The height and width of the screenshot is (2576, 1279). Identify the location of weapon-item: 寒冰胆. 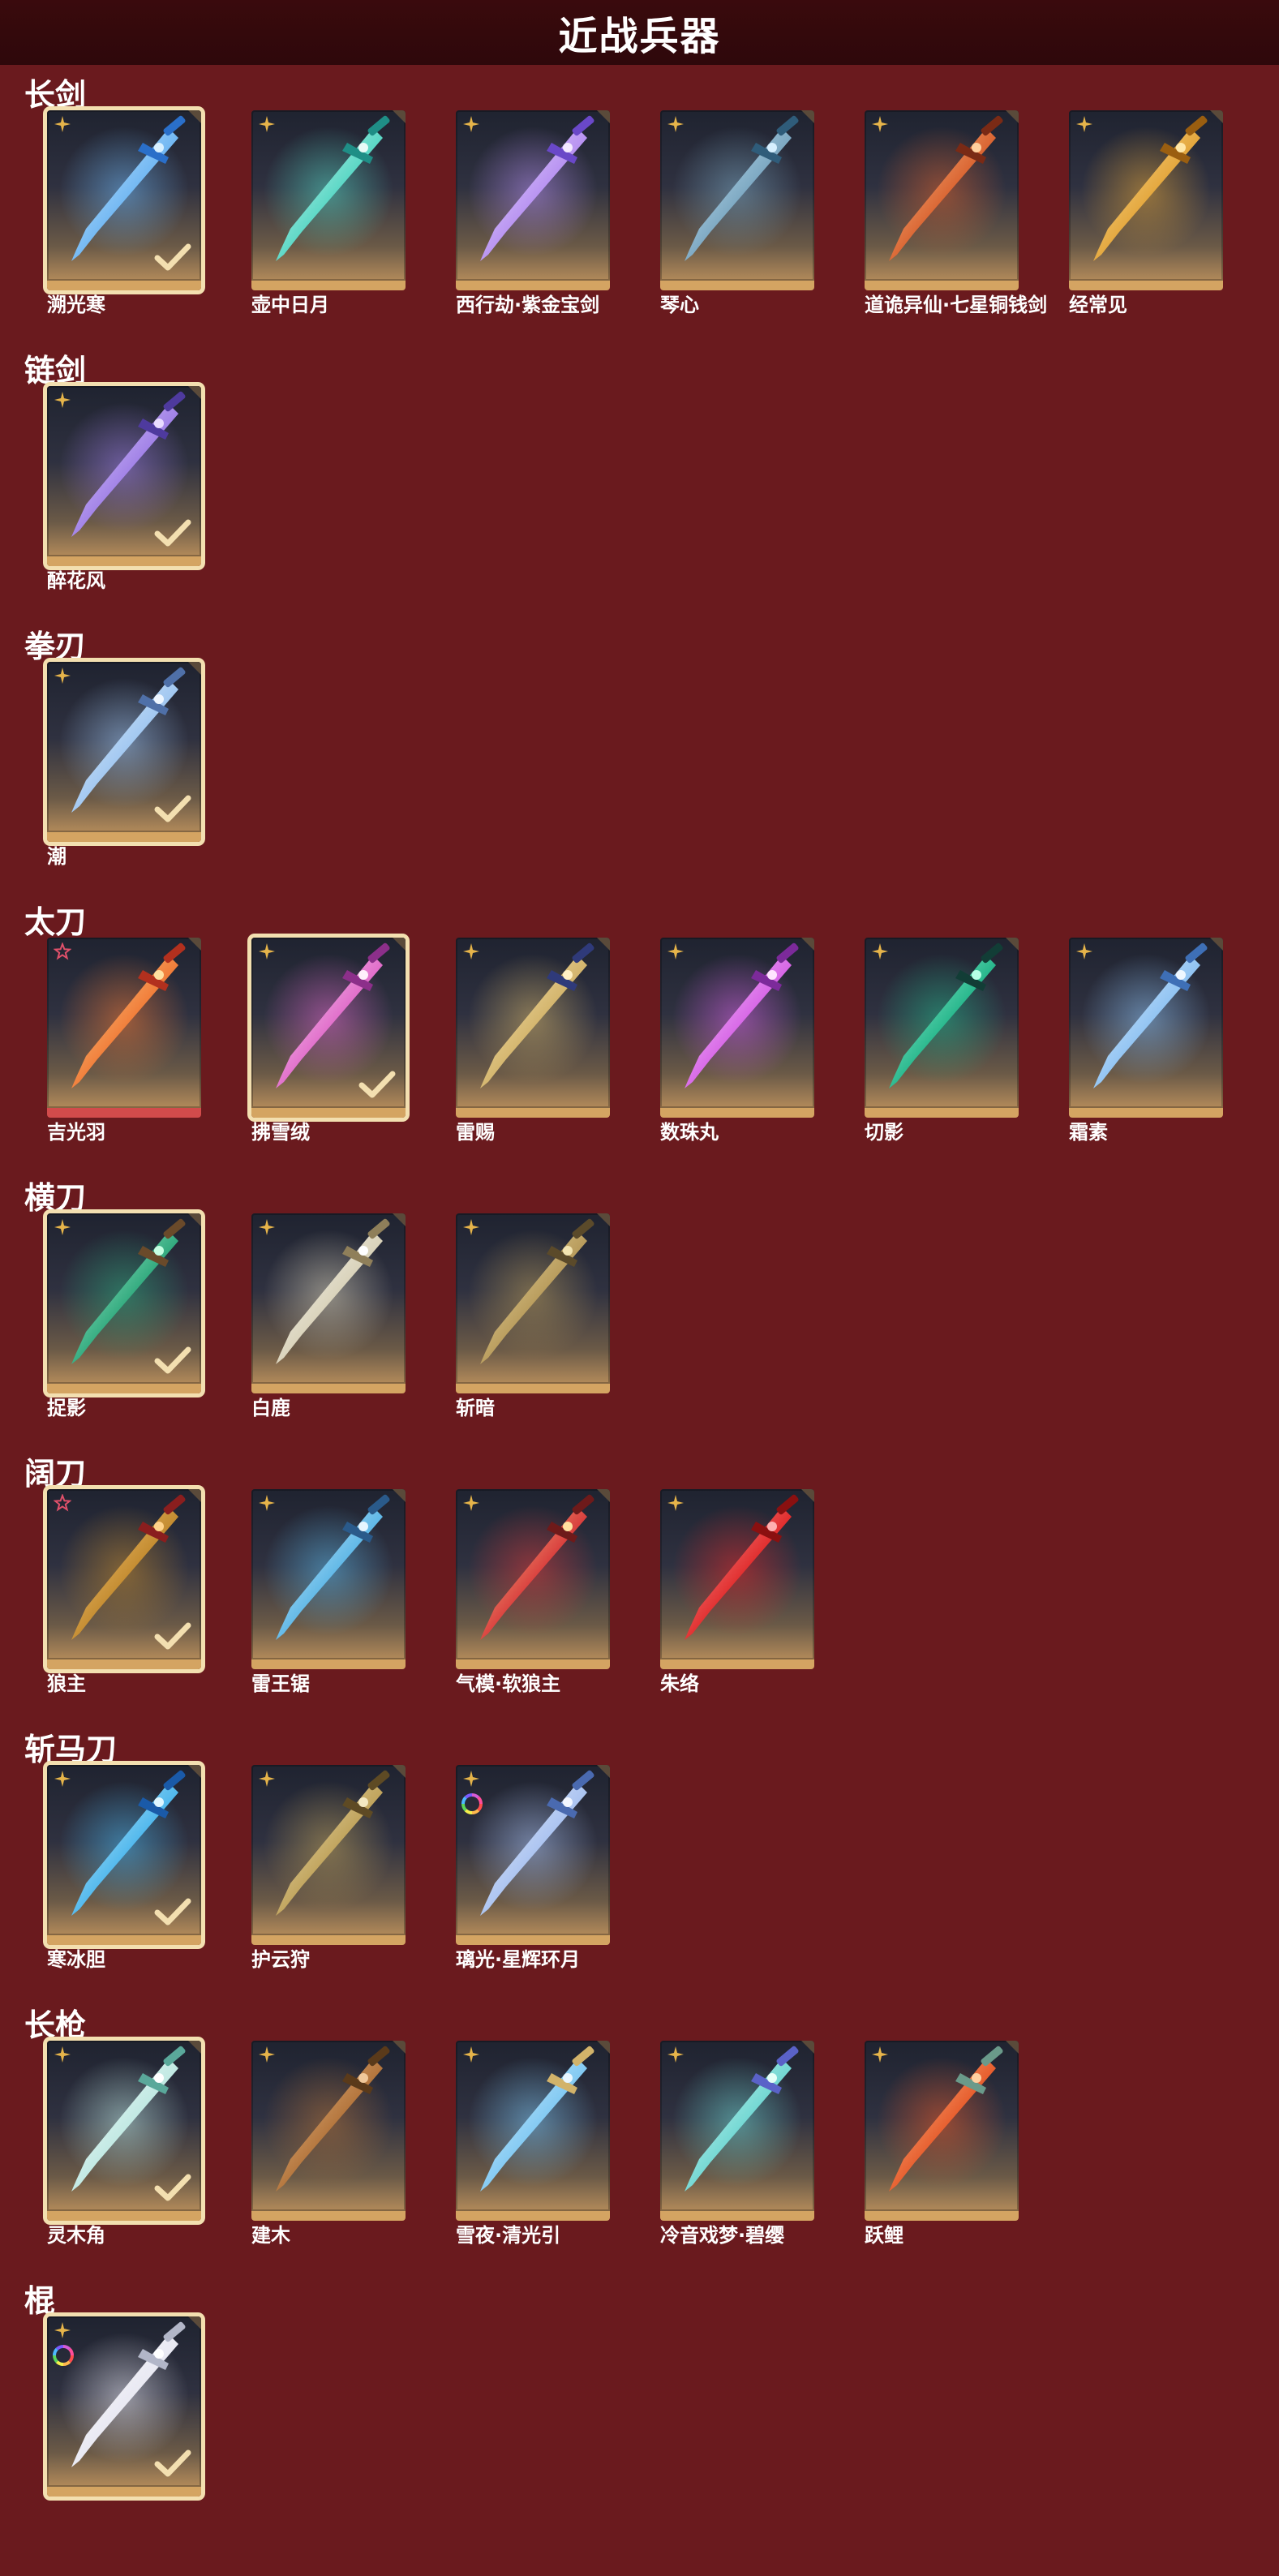
(127, 1868).